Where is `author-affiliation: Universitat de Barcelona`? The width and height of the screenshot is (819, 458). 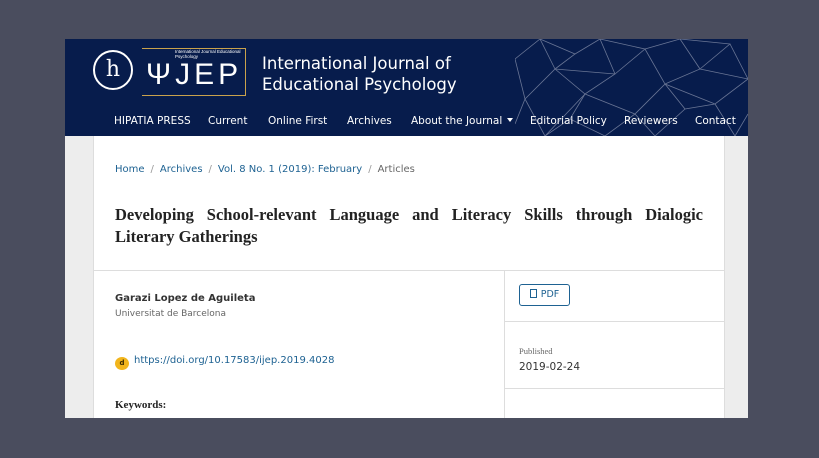
author-affiliation: Universitat de Barcelona is located at coordinates (170, 314).